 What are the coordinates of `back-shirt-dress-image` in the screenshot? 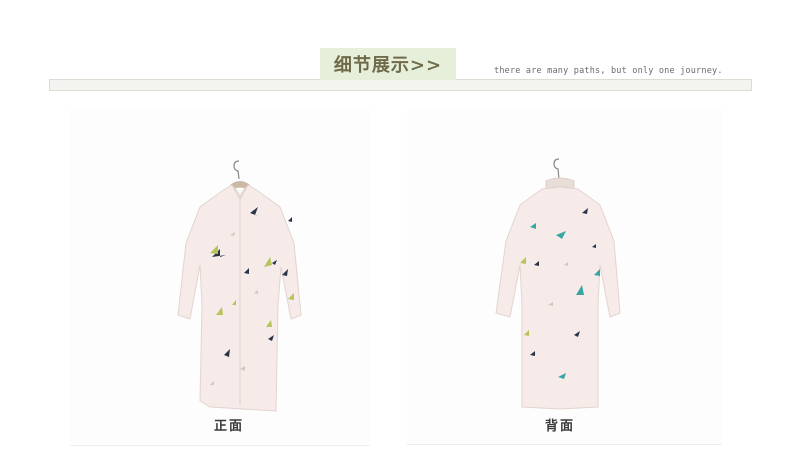 It's located at (558, 284).